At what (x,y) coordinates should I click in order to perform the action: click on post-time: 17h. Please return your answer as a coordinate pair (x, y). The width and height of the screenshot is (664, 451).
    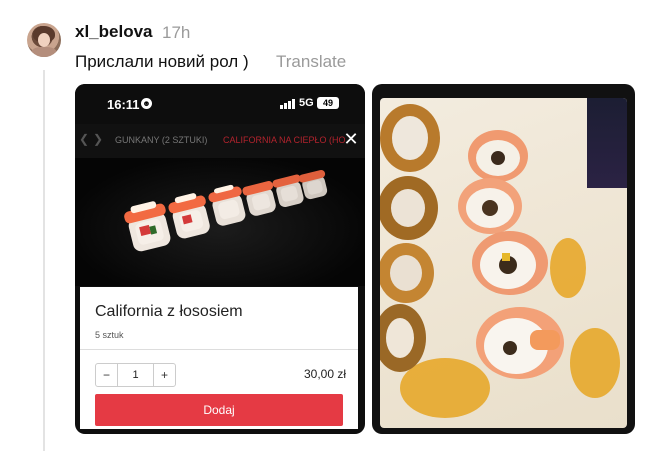
    Looking at the image, I should click on (176, 33).